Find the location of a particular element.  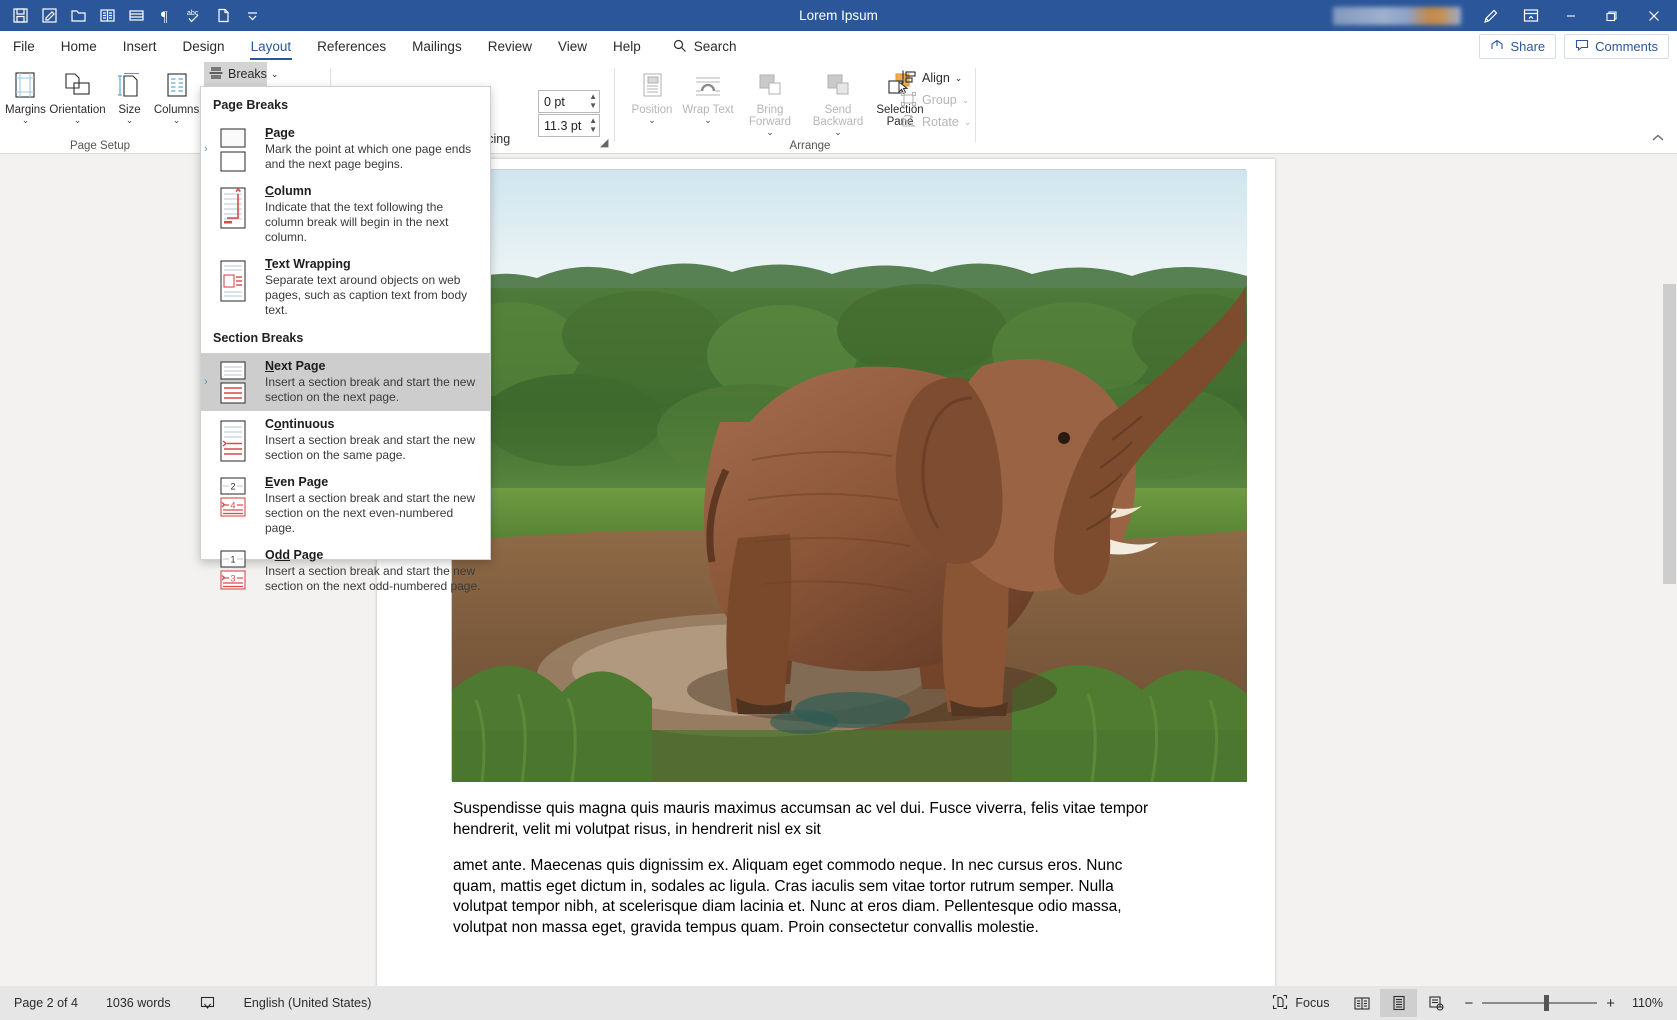

customize-qat-icon is located at coordinates (252, 16).